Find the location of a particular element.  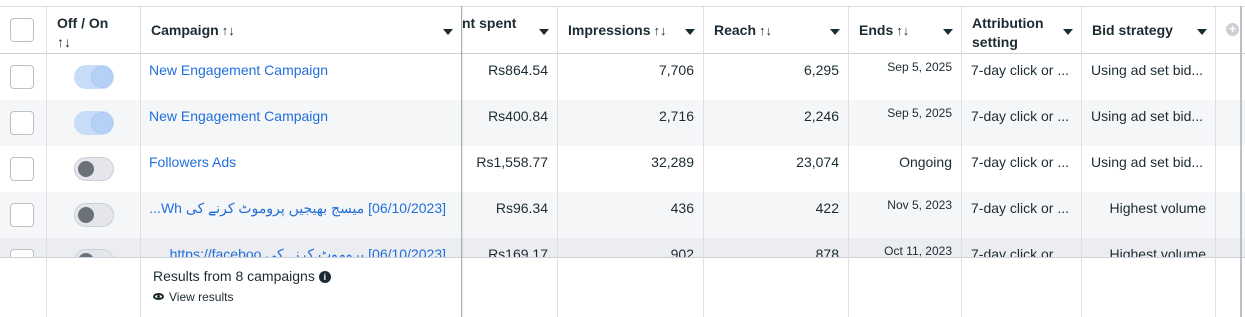

header-impressions: Impressions ↑↓ is located at coordinates (630, 30).